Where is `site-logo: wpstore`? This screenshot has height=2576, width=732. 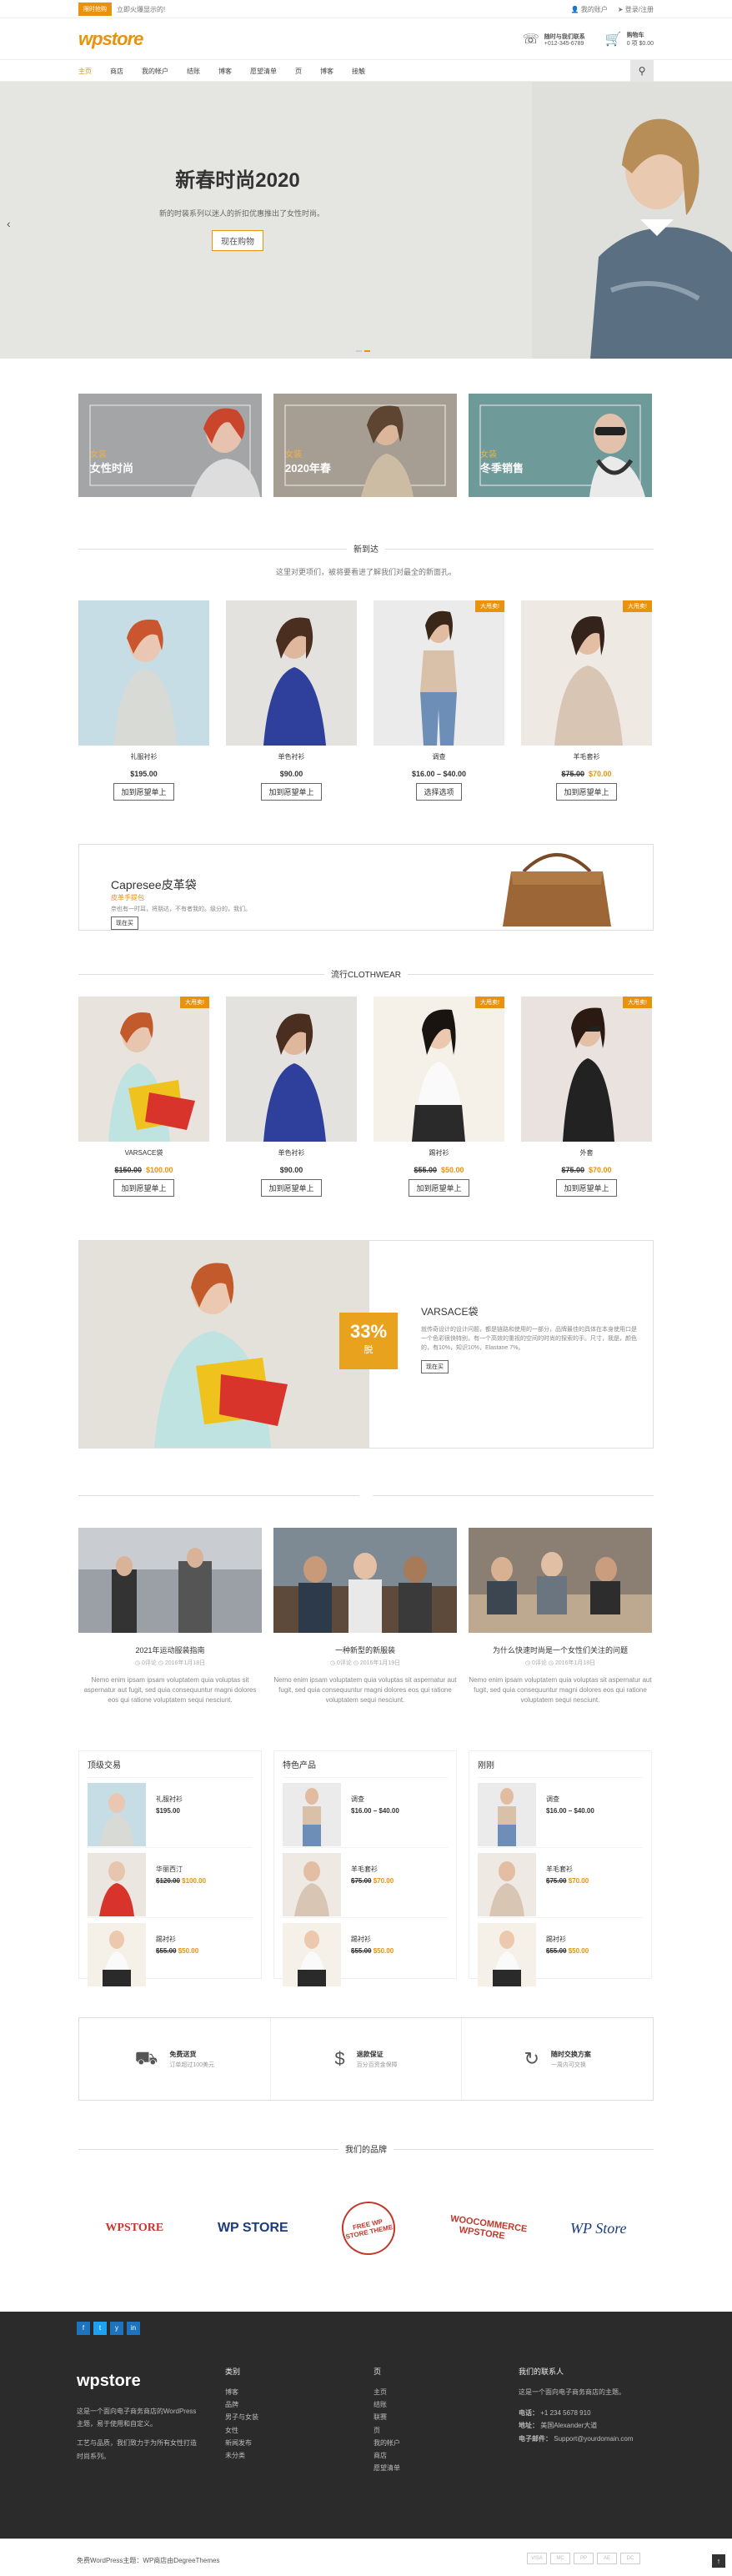 site-logo: wpstore is located at coordinates (111, 39).